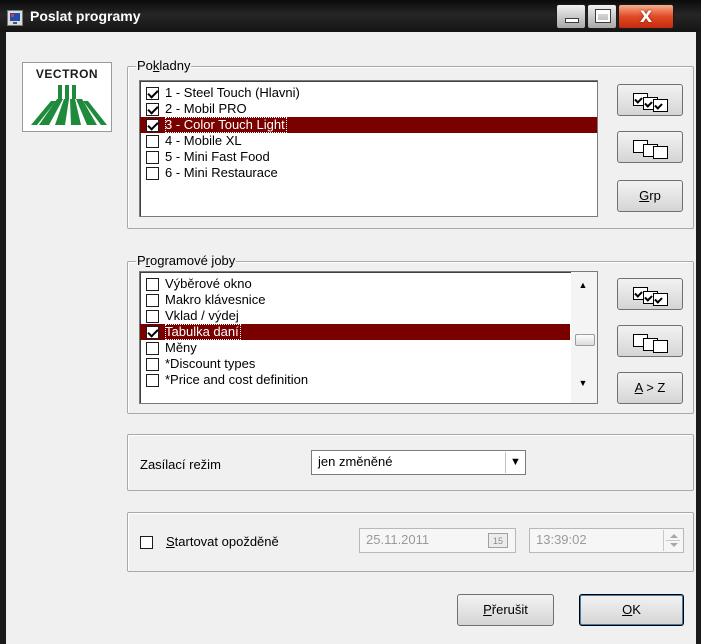 The height and width of the screenshot is (644, 701). What do you see at coordinates (210, 363) in the screenshot?
I see `list-item-label: *Discount types` at bounding box center [210, 363].